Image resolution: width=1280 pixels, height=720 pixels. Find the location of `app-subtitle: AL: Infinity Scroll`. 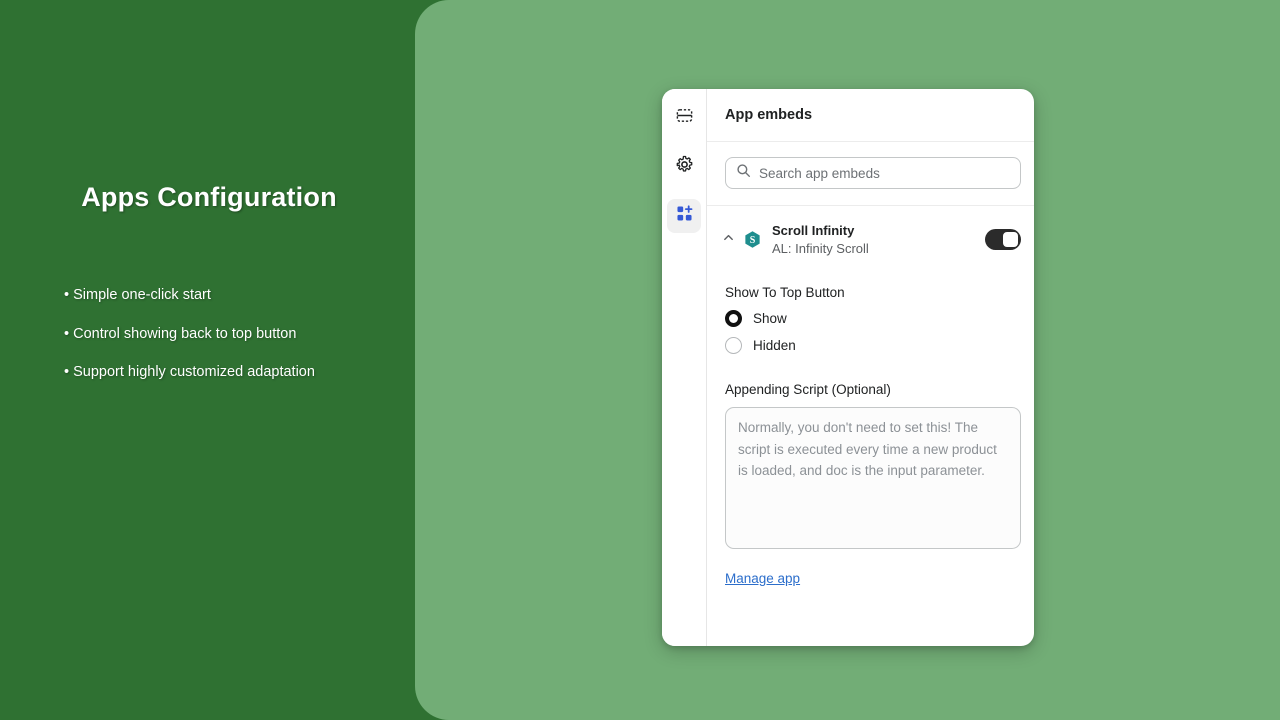

app-subtitle: AL: Infinity Scroll is located at coordinates (820, 248).